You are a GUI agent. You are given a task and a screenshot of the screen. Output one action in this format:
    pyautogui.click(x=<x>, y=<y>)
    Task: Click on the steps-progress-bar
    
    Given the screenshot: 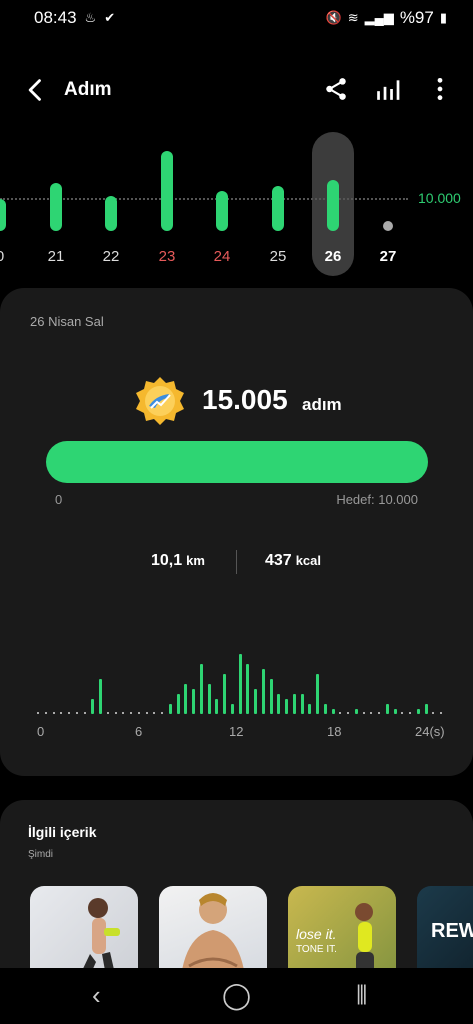 What is the action you would take?
    pyautogui.click(x=237, y=462)
    